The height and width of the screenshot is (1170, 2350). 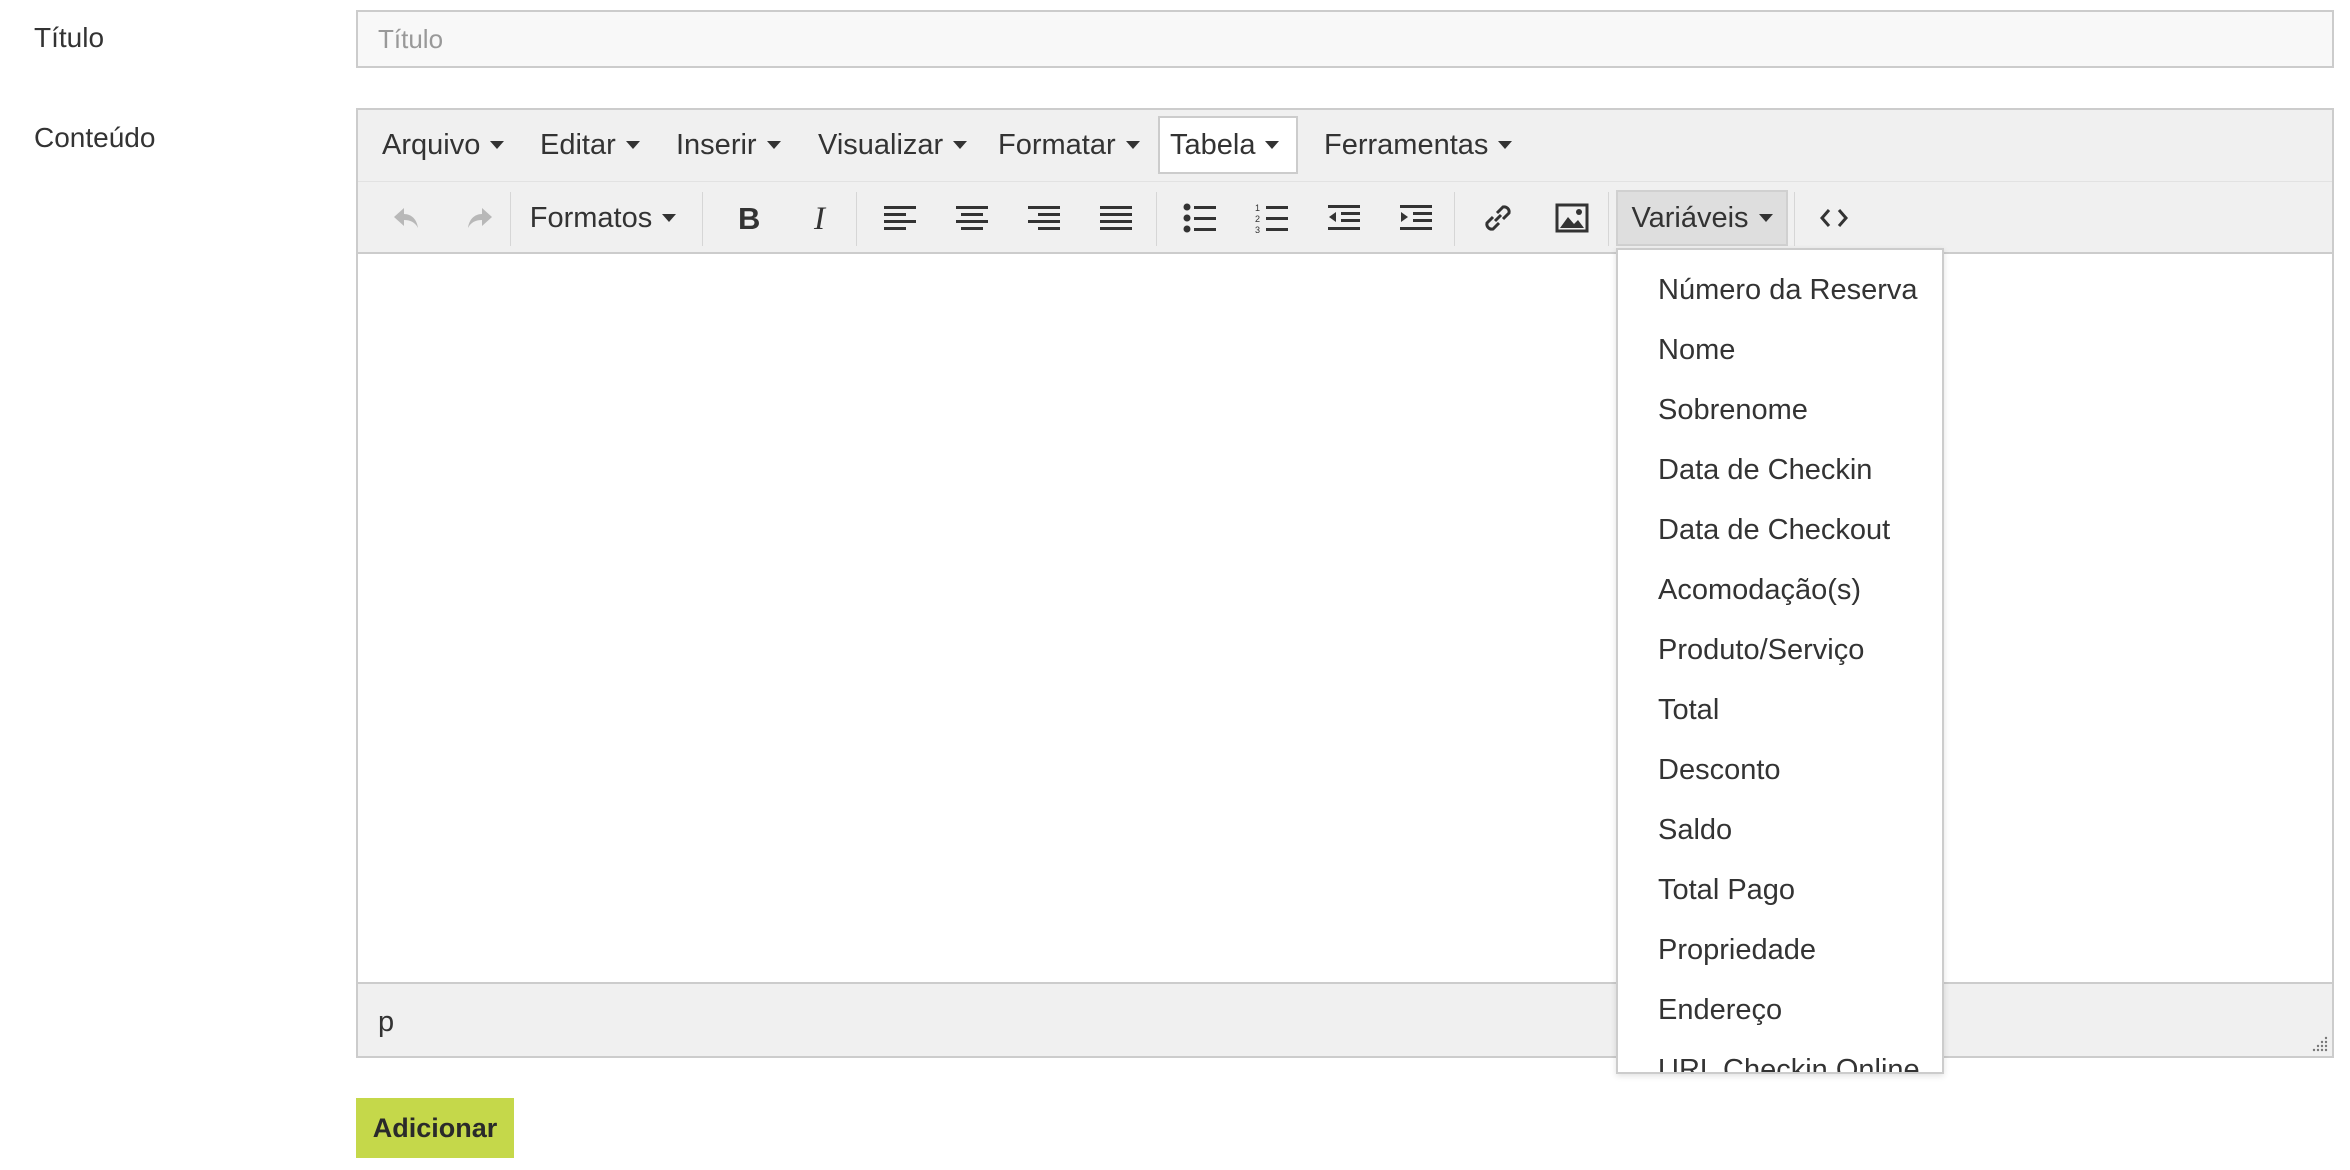 I want to click on align-center-button, so click(x=972, y=218).